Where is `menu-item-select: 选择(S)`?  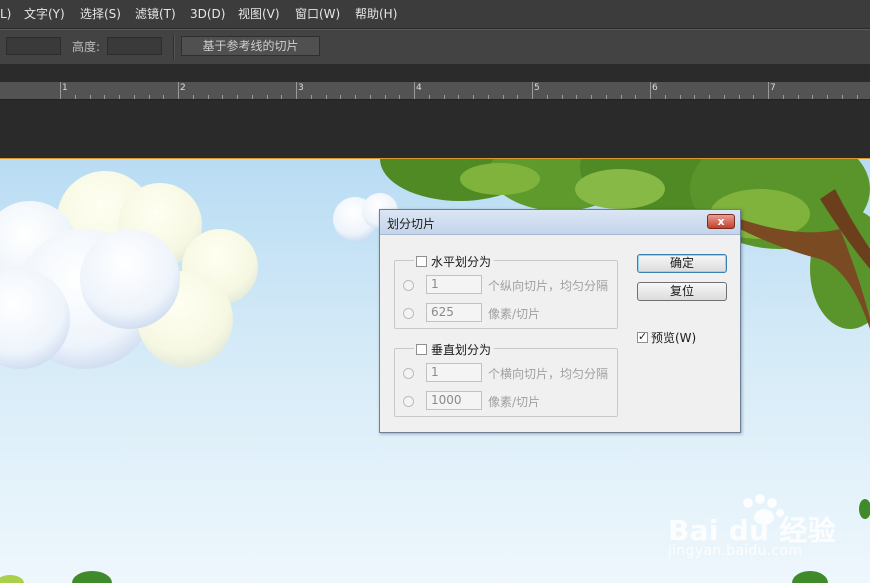 menu-item-select: 选择(S) is located at coordinates (100, 14).